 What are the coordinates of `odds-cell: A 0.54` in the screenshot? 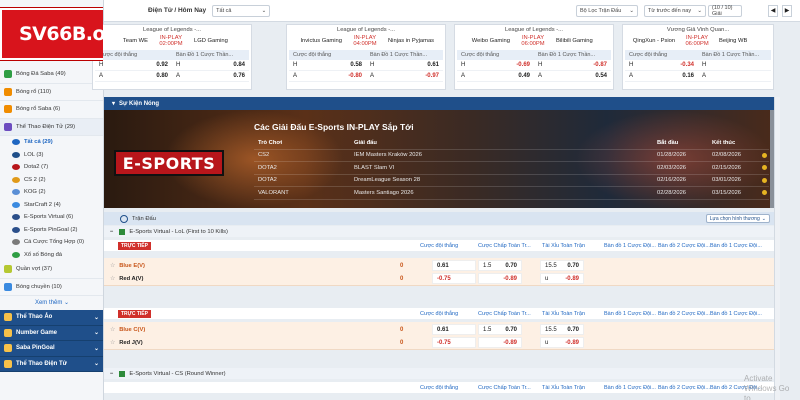 It's located at (572, 76).